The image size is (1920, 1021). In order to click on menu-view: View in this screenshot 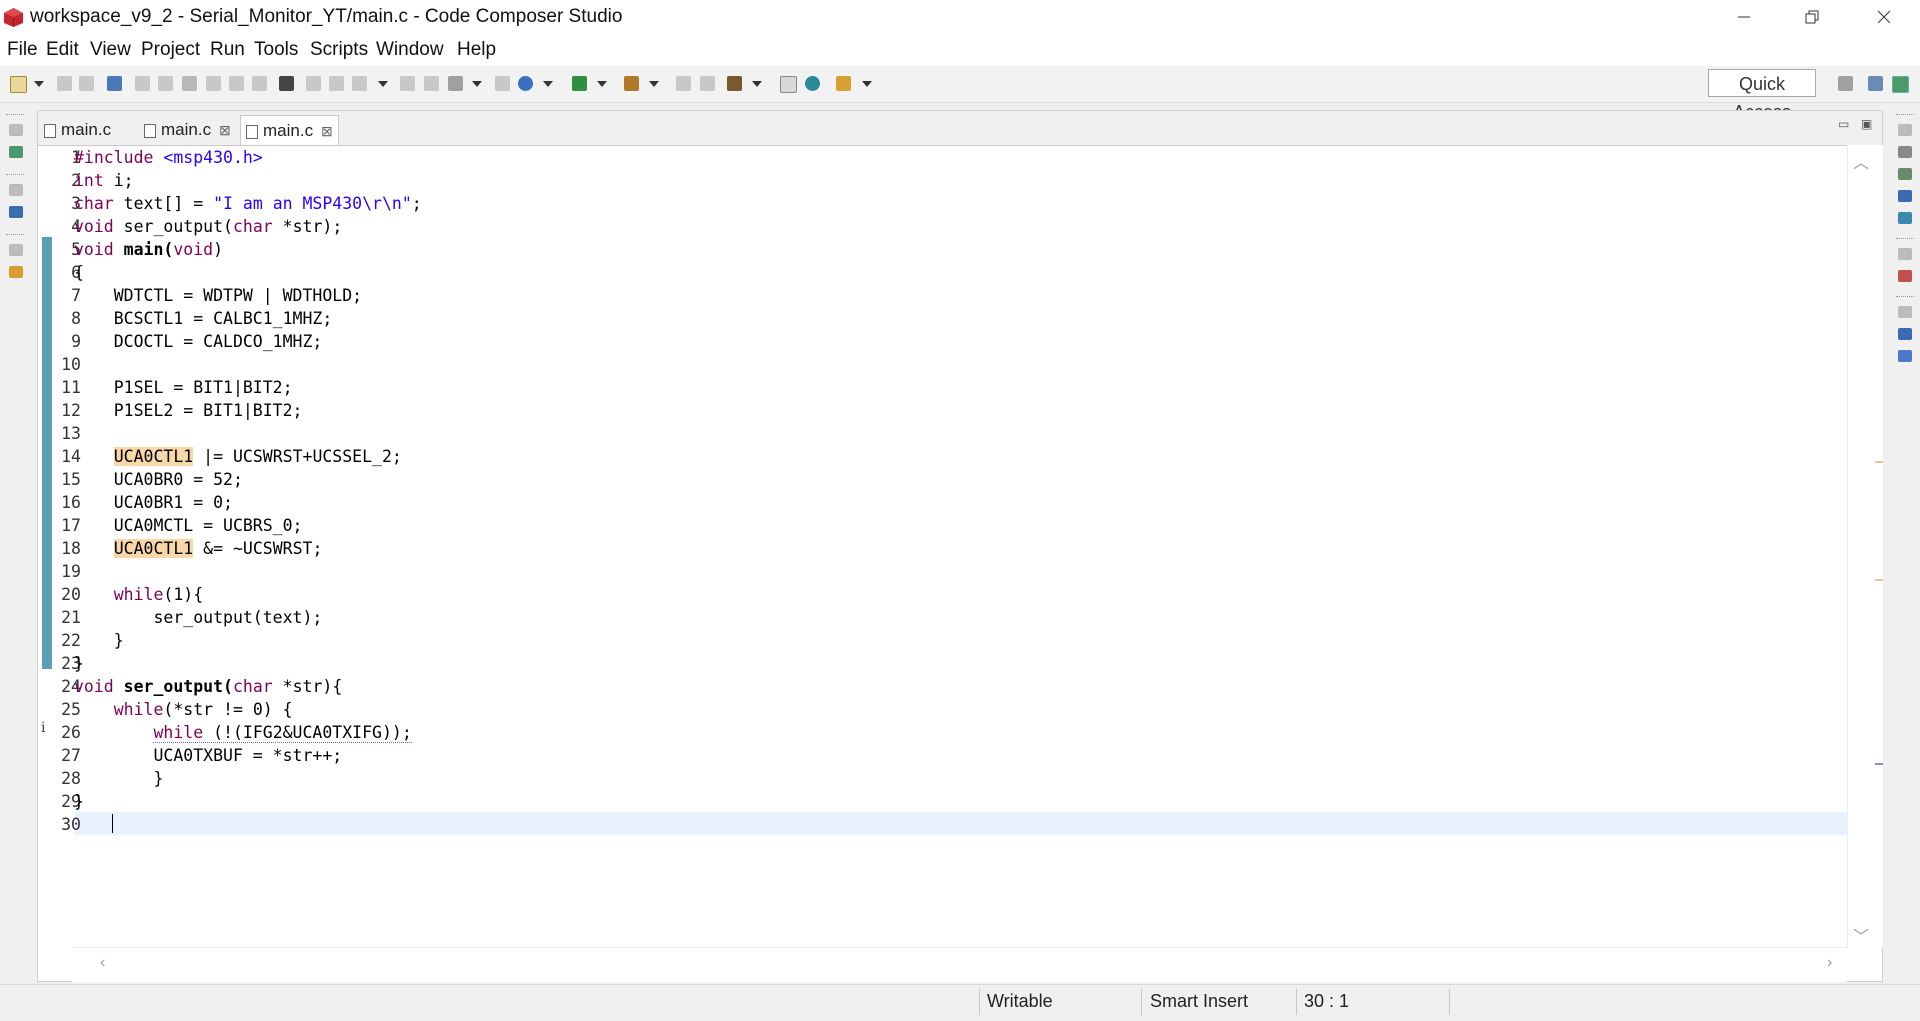, I will do `click(110, 50)`.